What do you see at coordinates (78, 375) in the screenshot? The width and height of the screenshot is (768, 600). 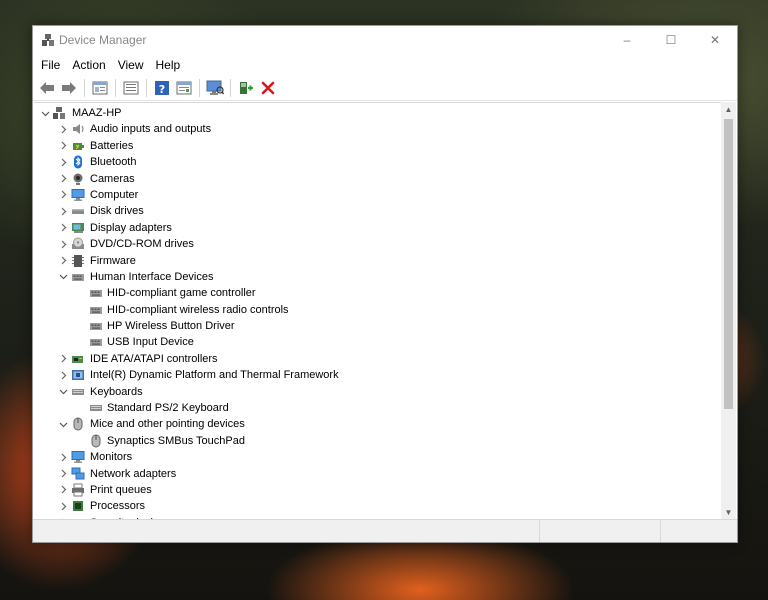 I see `thermal-framework-icon` at bounding box center [78, 375].